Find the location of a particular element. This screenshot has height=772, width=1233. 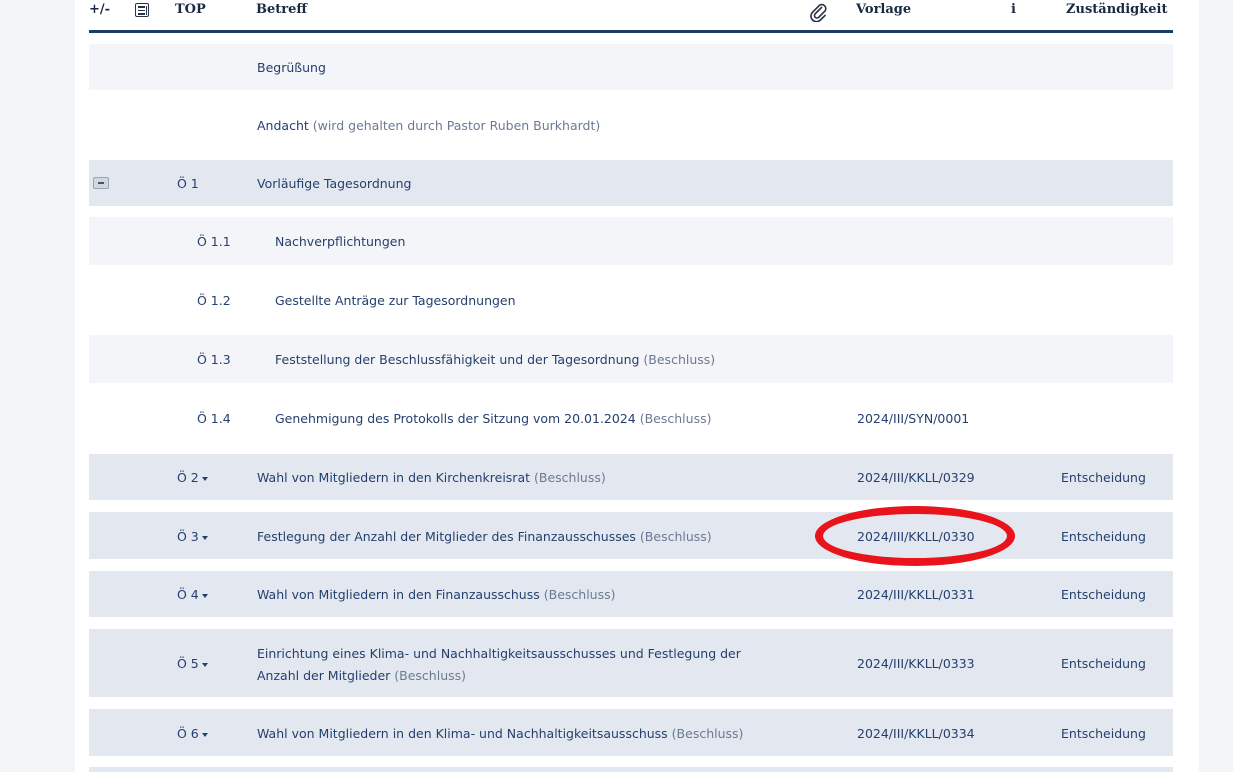

header-rule is located at coordinates (631, 31).